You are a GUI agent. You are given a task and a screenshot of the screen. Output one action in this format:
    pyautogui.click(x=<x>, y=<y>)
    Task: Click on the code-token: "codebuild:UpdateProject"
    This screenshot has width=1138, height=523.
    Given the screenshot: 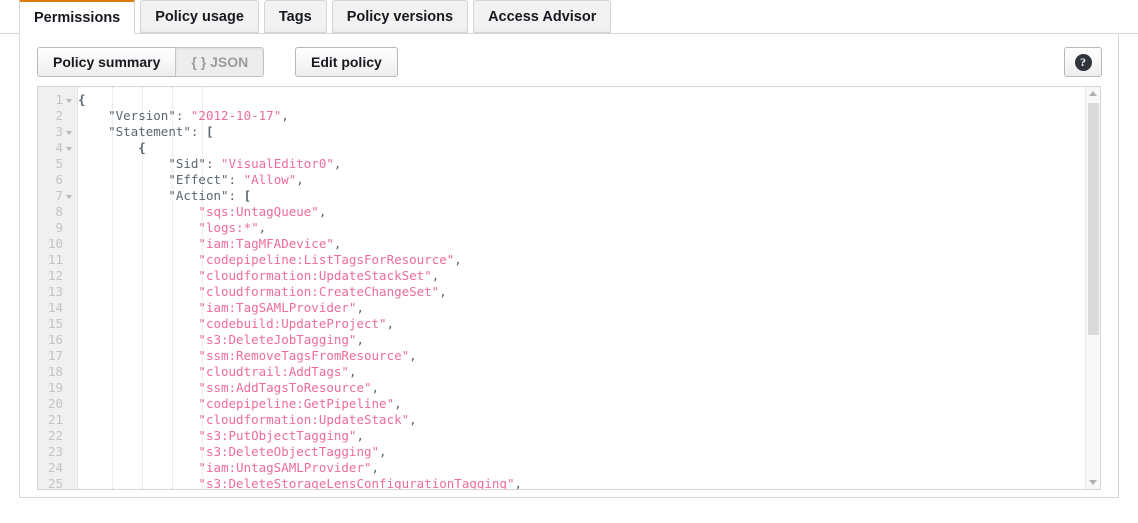 What is the action you would take?
    pyautogui.click(x=292, y=323)
    